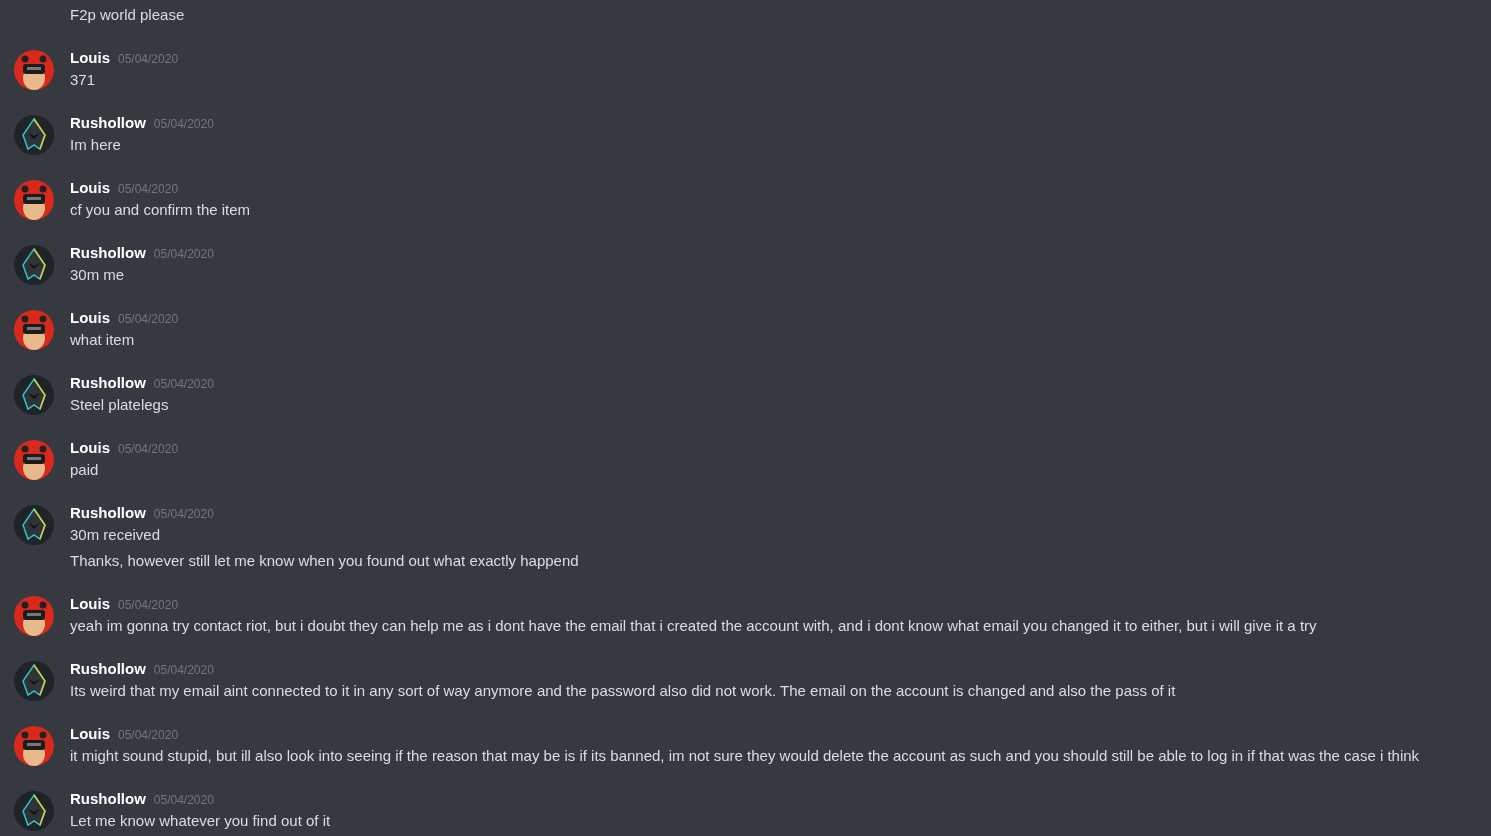 The height and width of the screenshot is (836, 1491). Describe the element at coordinates (96, 145) in the screenshot. I see `message-text: Im here` at that location.